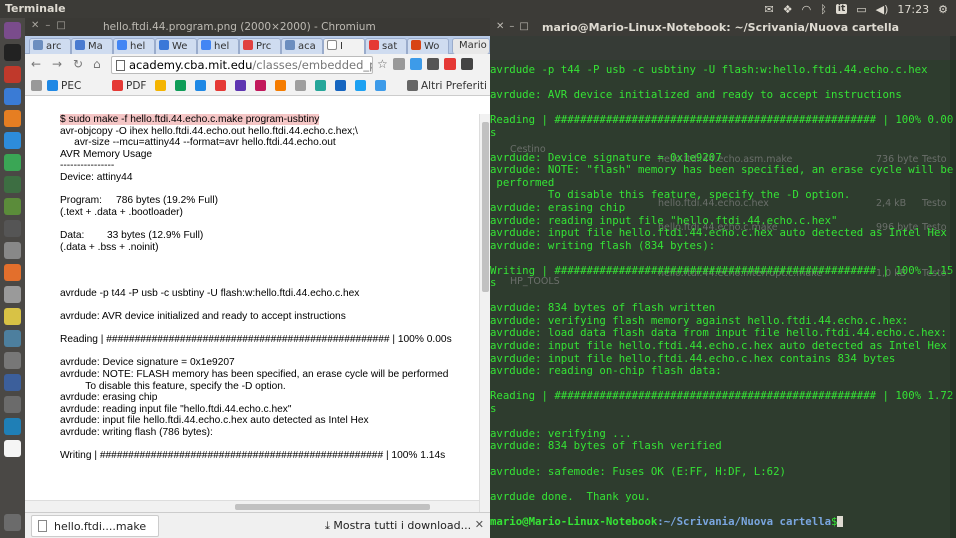 The height and width of the screenshot is (538, 956). I want to click on menu-icon, so click(466, 64).